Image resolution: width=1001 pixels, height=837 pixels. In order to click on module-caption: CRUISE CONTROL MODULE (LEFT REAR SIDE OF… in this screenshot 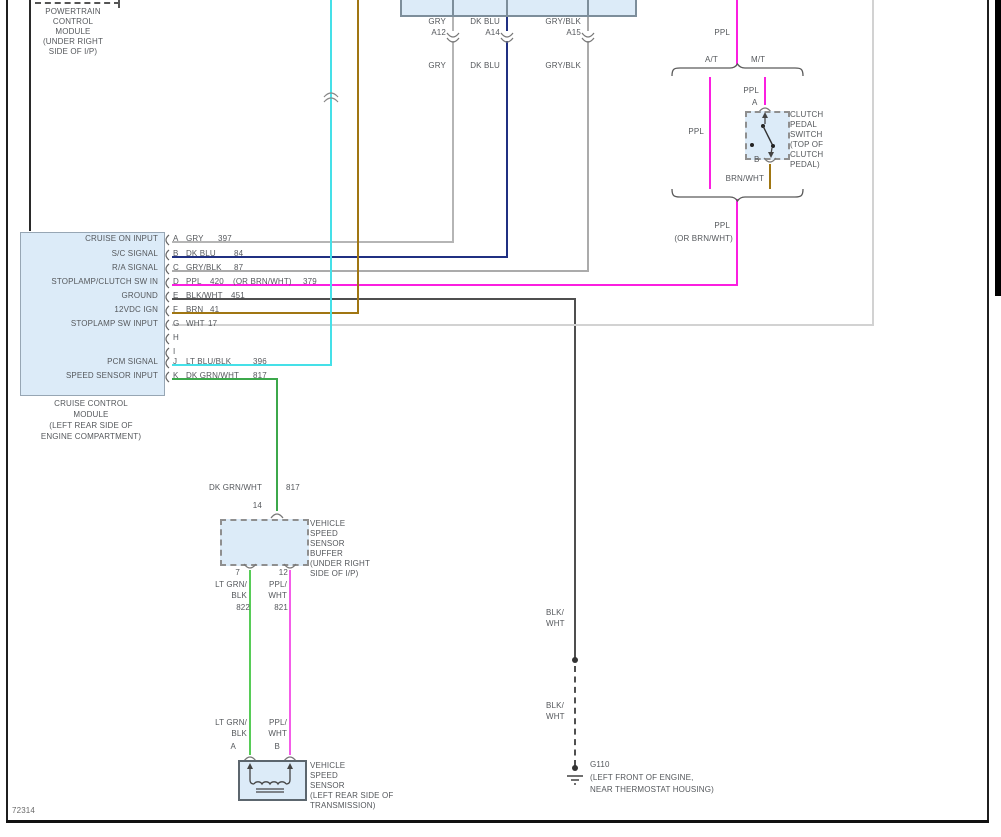, I will do `click(91, 420)`.